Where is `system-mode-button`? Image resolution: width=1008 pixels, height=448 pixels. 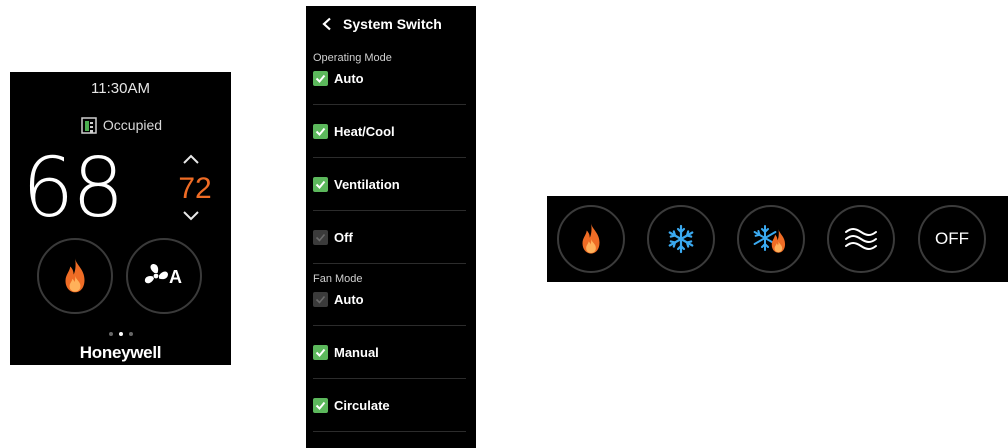 system-mode-button is located at coordinates (75, 276).